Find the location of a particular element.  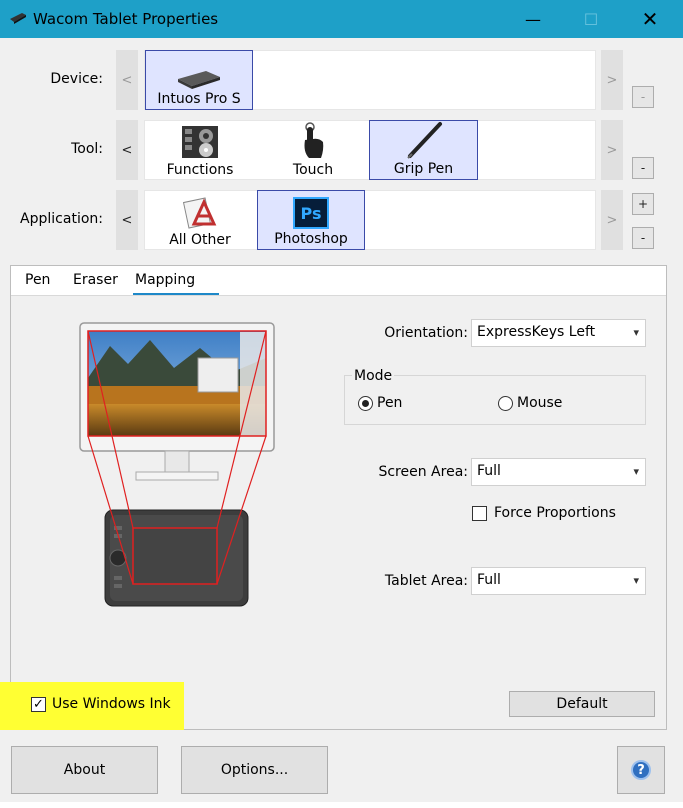

mode-pen-radio is located at coordinates (365, 403).